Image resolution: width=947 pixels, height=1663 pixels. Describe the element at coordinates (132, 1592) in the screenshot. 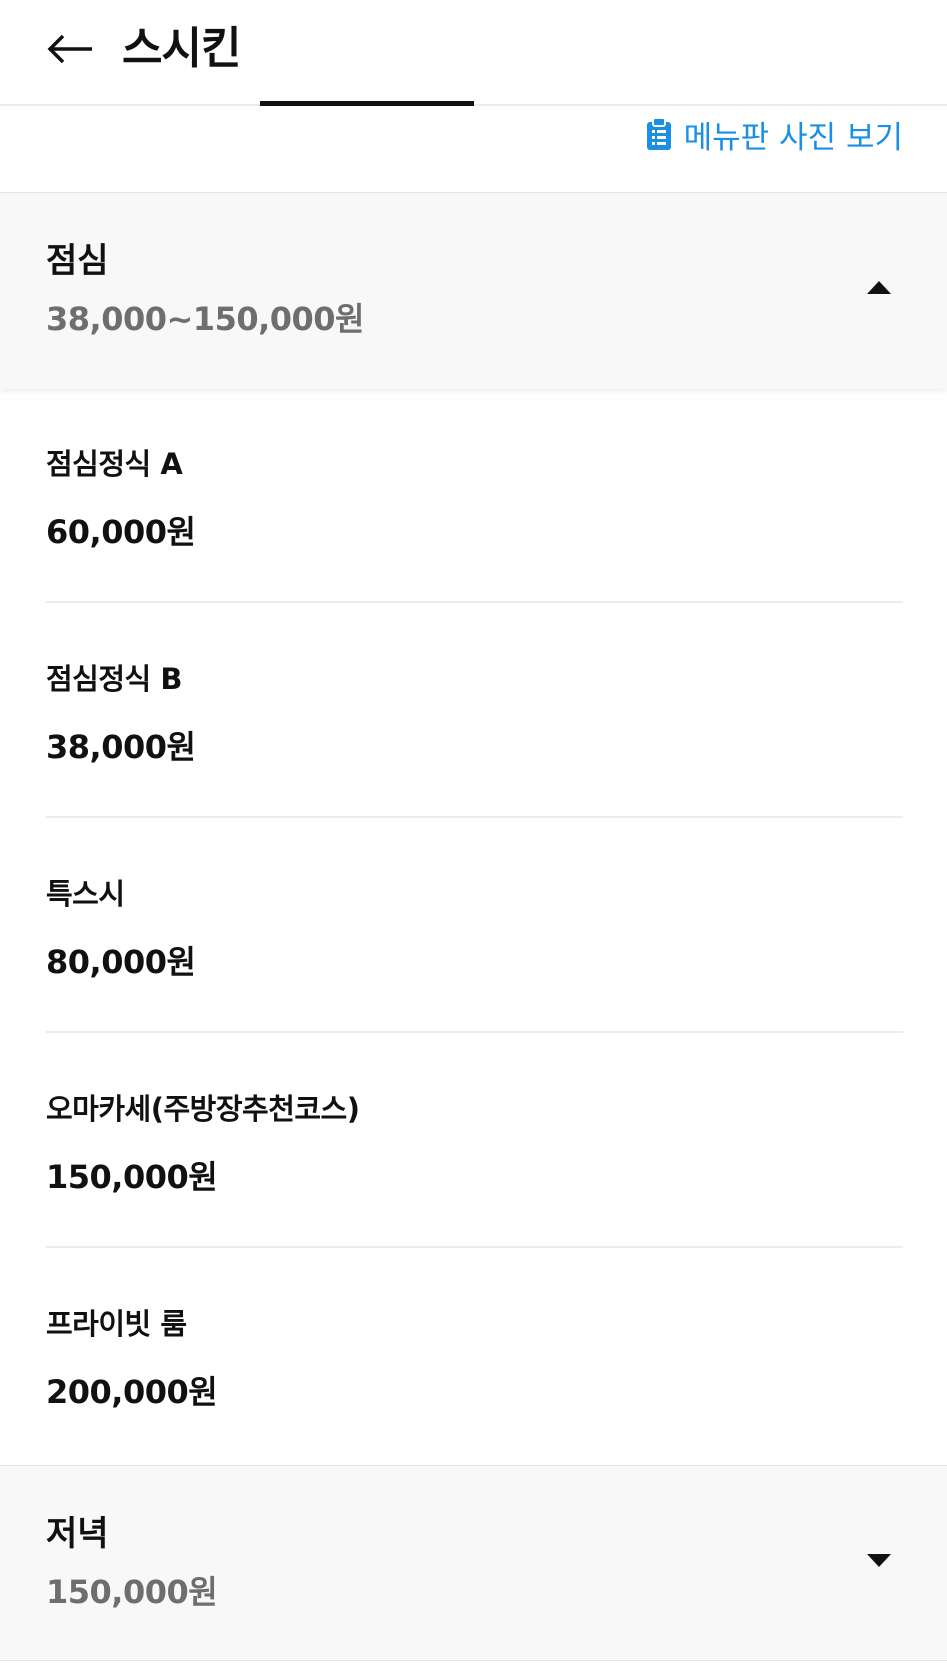

I see `section-price-range: 150,000원` at that location.